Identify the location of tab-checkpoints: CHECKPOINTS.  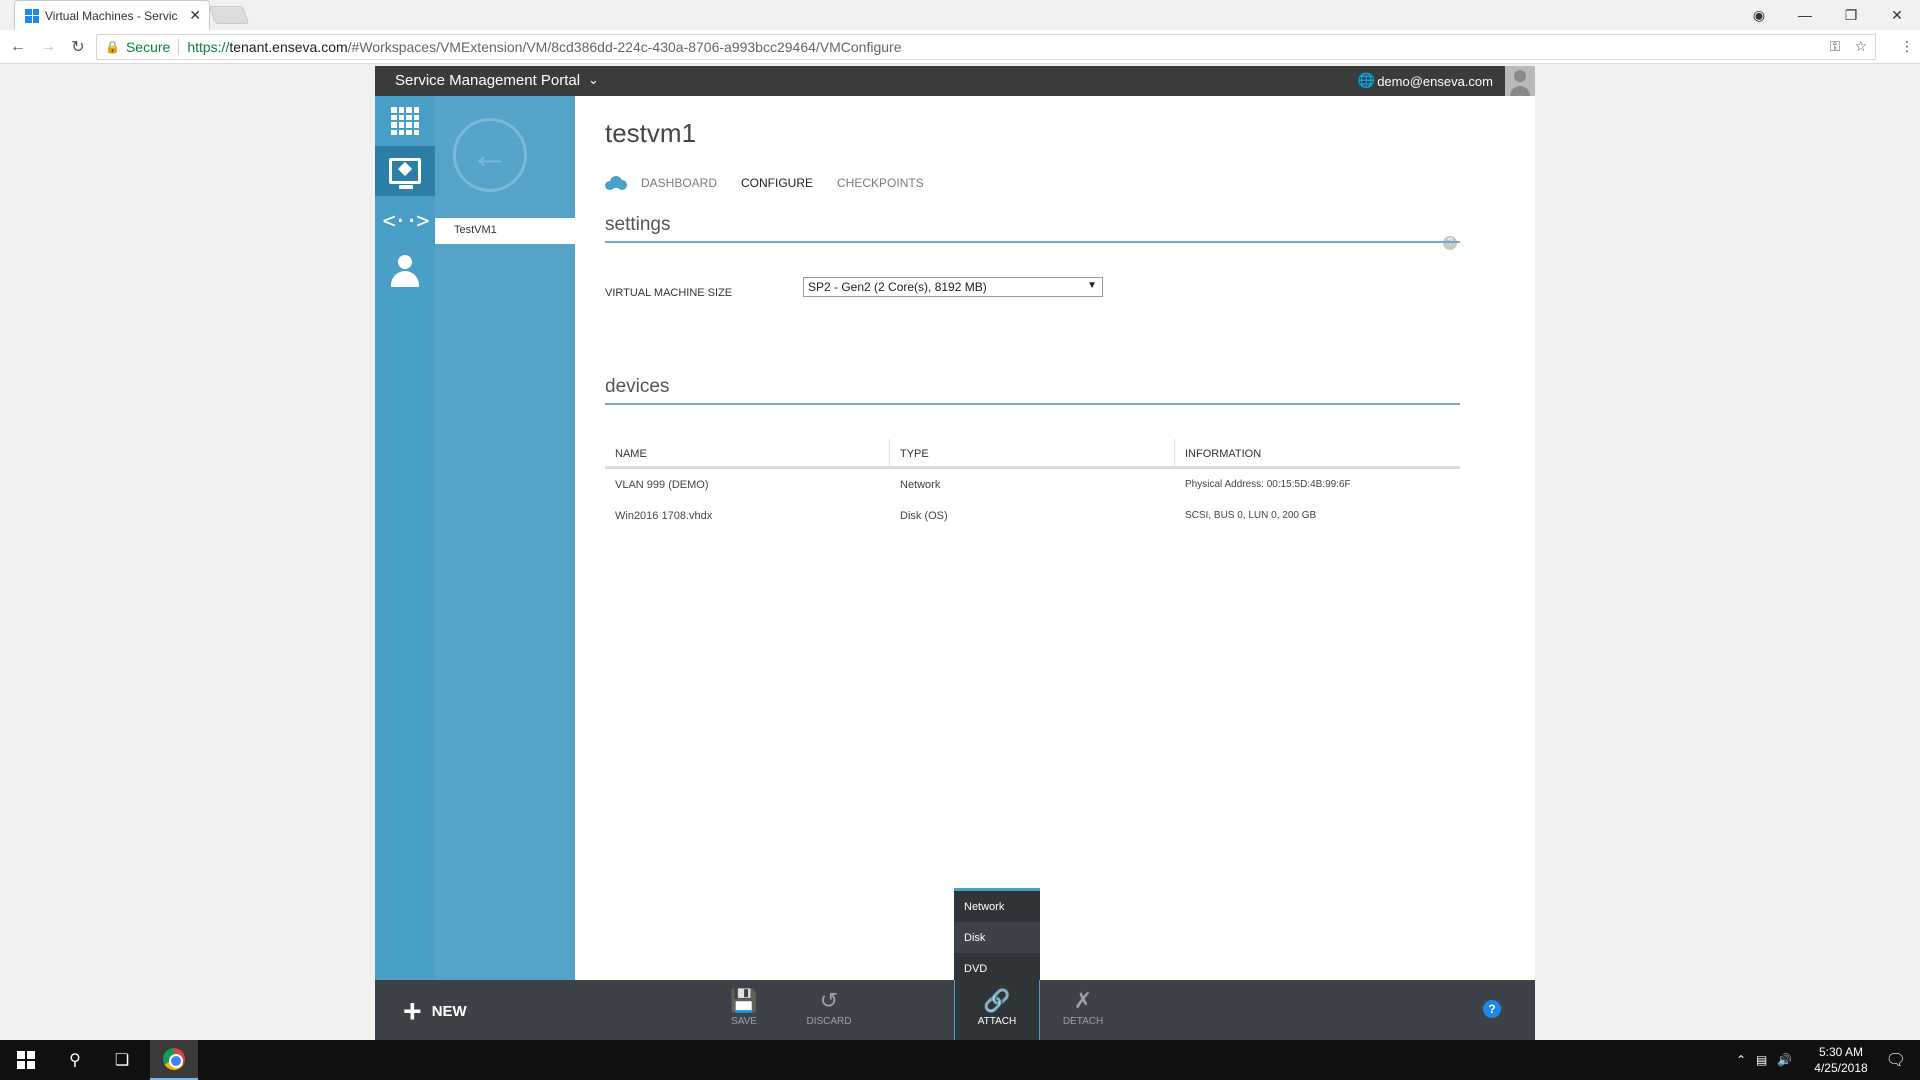
(880, 183).